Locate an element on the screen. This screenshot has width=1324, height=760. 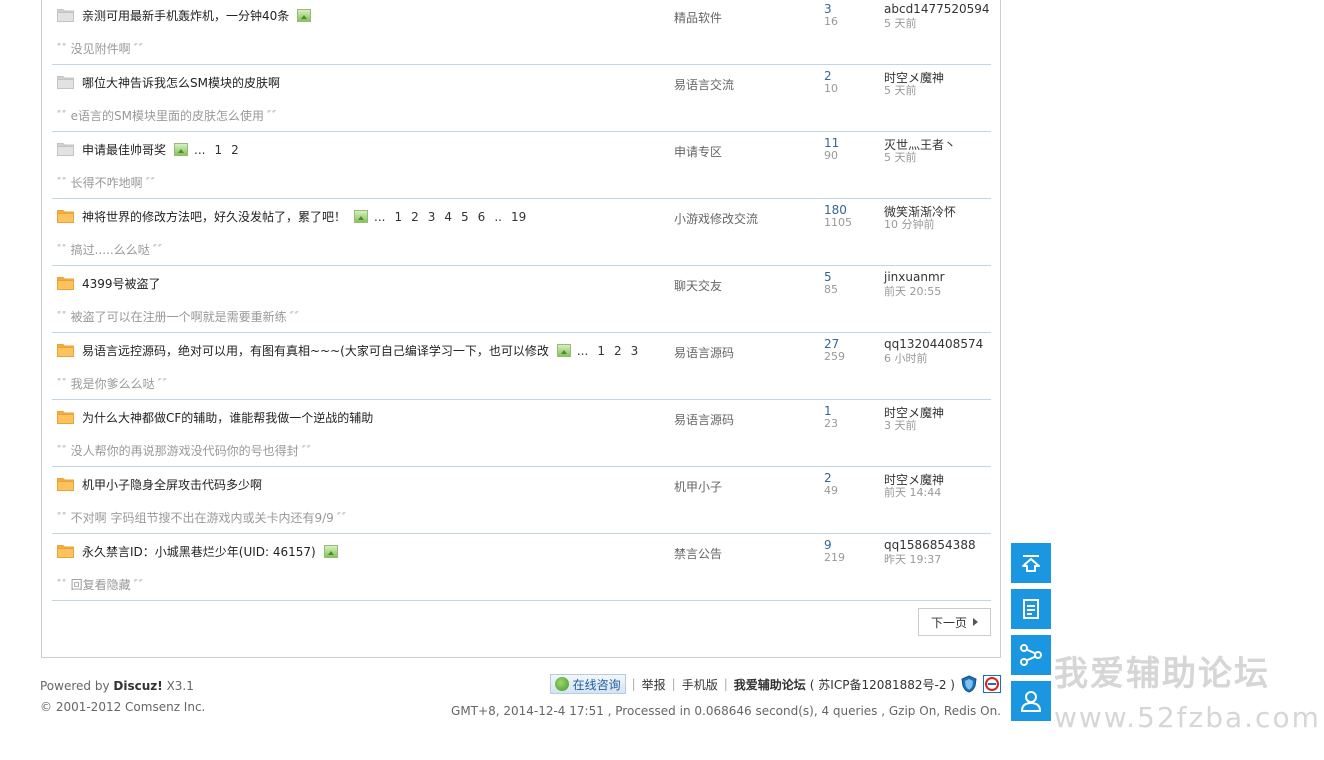
reply-count: 9 is located at coordinates (828, 545).